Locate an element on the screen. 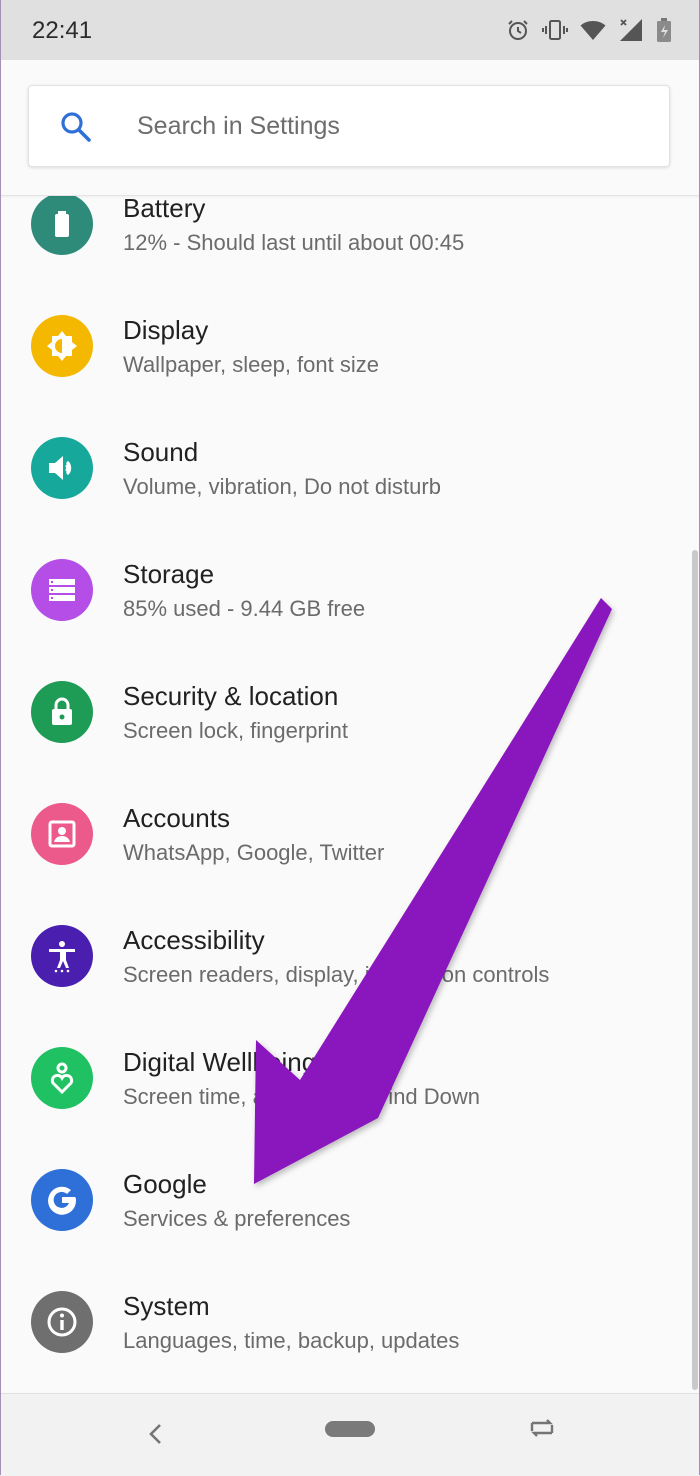 The image size is (700, 1476). search-area: Search in Settings is located at coordinates (350, 128).